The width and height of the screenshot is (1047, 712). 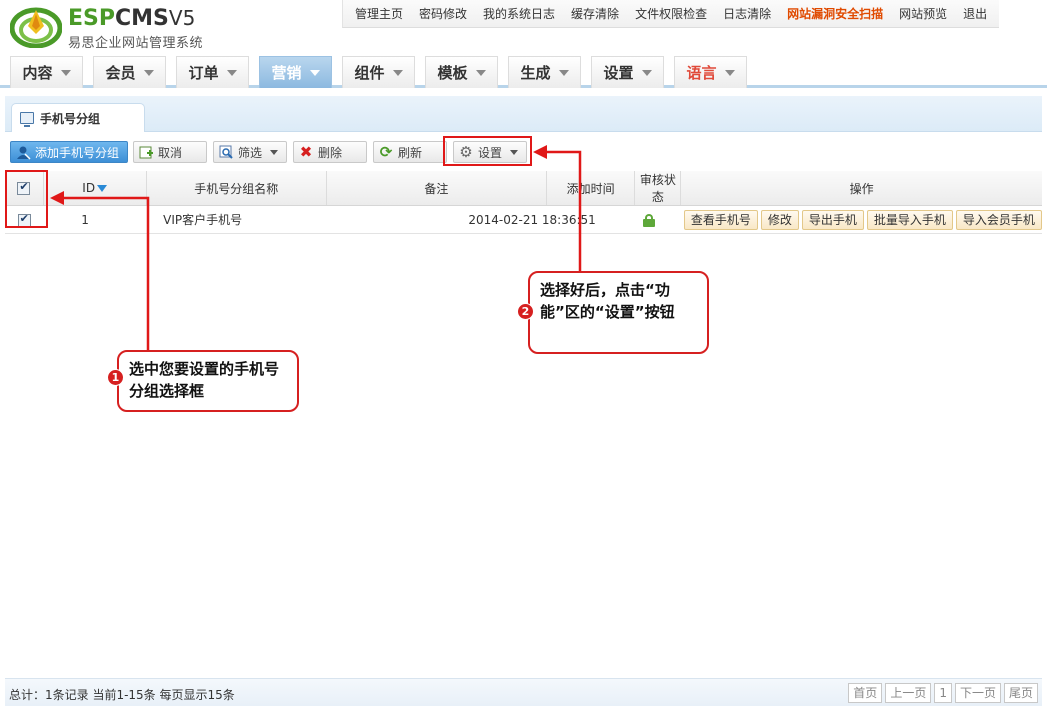 I want to click on tab-label: 组件, so click(x=369, y=73).